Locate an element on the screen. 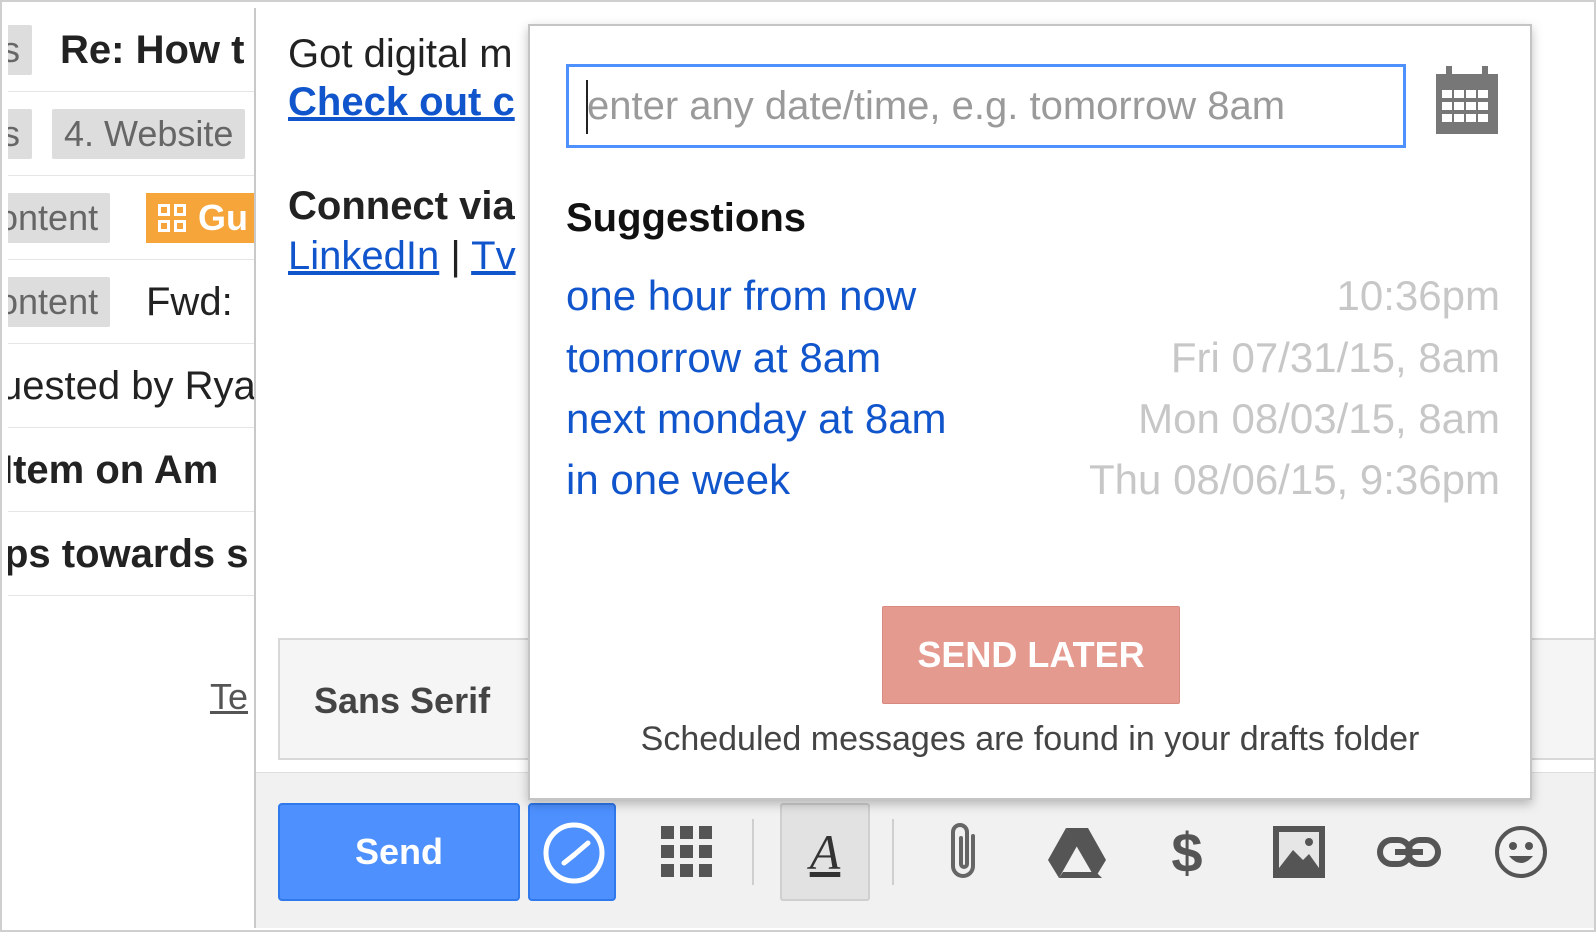  suggestion-item: in one week Thu 08/06/15, 9:36pm is located at coordinates (1033, 485).